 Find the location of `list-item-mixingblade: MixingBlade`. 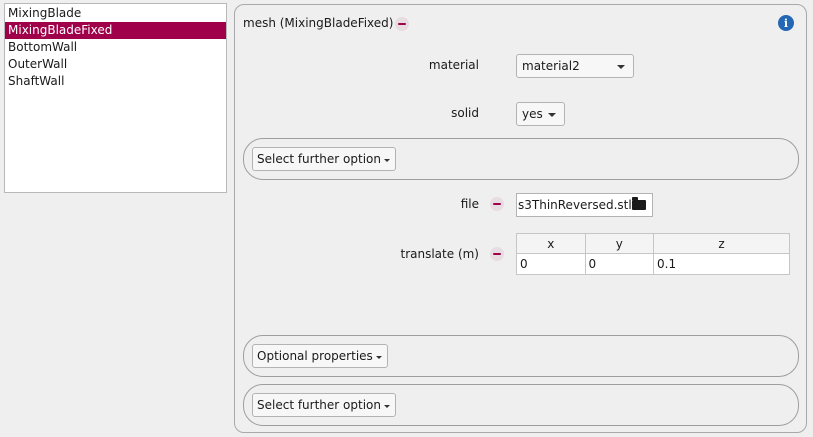

list-item-mixingblade: MixingBlade is located at coordinates (115, 13).